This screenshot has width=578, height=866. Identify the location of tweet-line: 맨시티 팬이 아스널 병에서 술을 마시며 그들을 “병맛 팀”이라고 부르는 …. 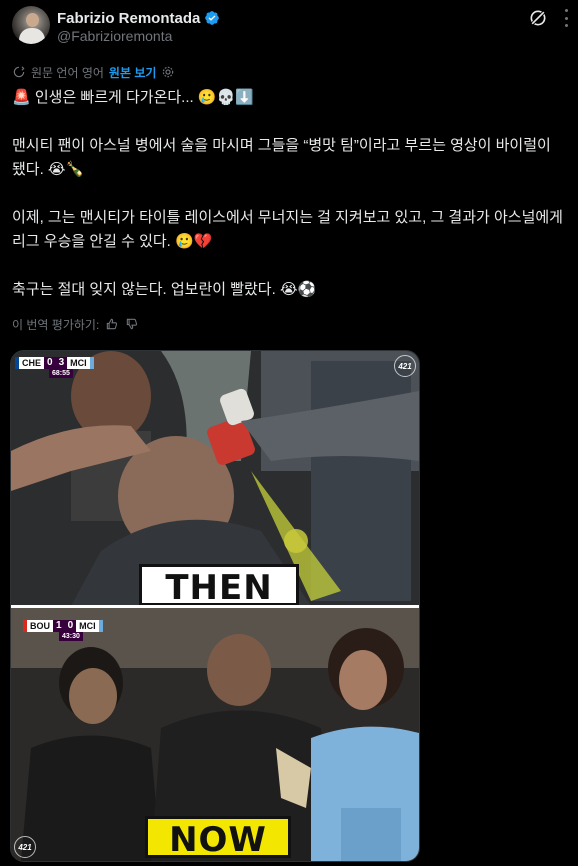
(281, 157).